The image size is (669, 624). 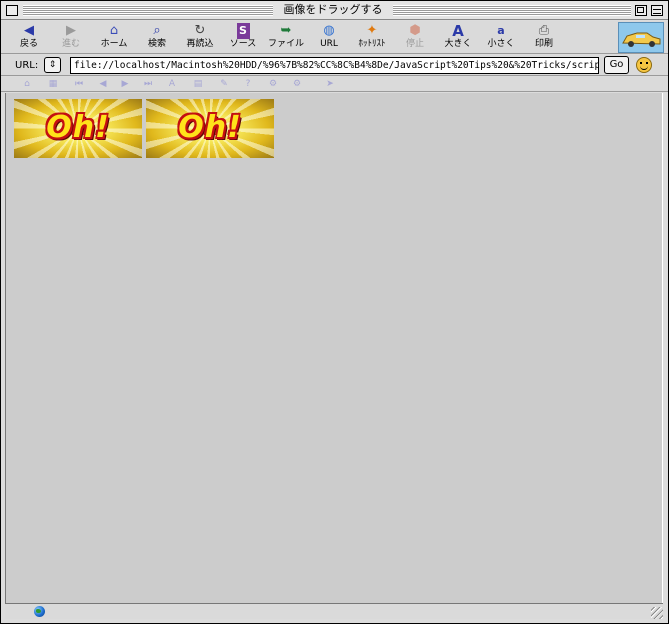 What do you see at coordinates (330, 84) in the screenshot?
I see `send-small-icon: ➤` at bounding box center [330, 84].